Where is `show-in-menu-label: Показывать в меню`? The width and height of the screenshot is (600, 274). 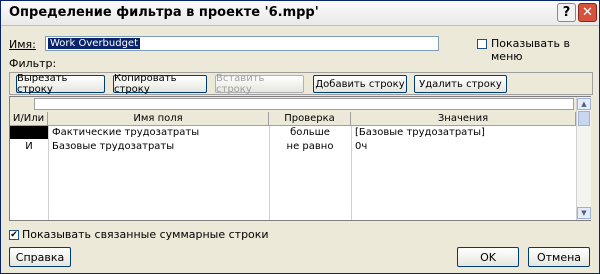
show-in-menu-label: Показывать в меню is located at coordinates (531, 50).